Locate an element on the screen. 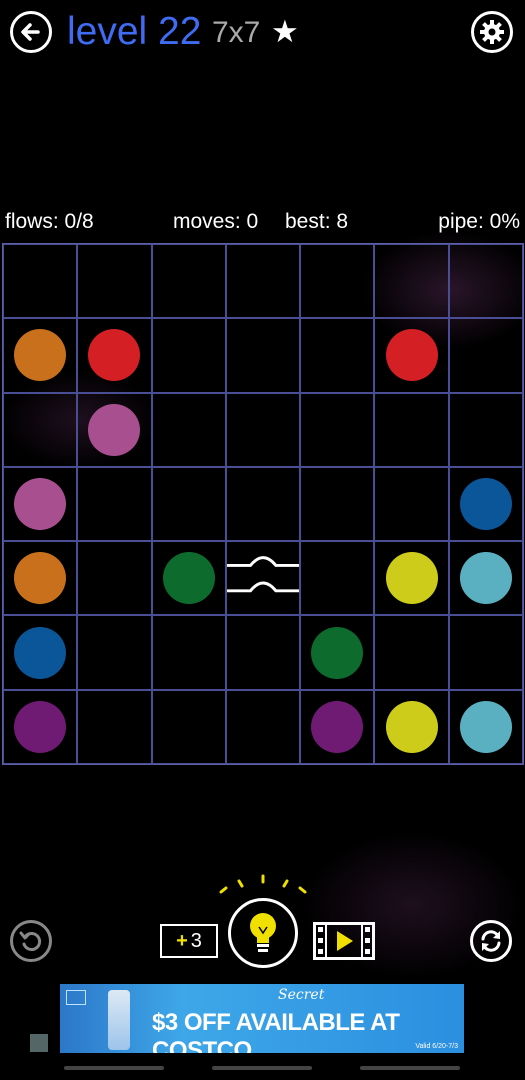 The image size is (525, 1080). refresh-icon is located at coordinates (491, 941).